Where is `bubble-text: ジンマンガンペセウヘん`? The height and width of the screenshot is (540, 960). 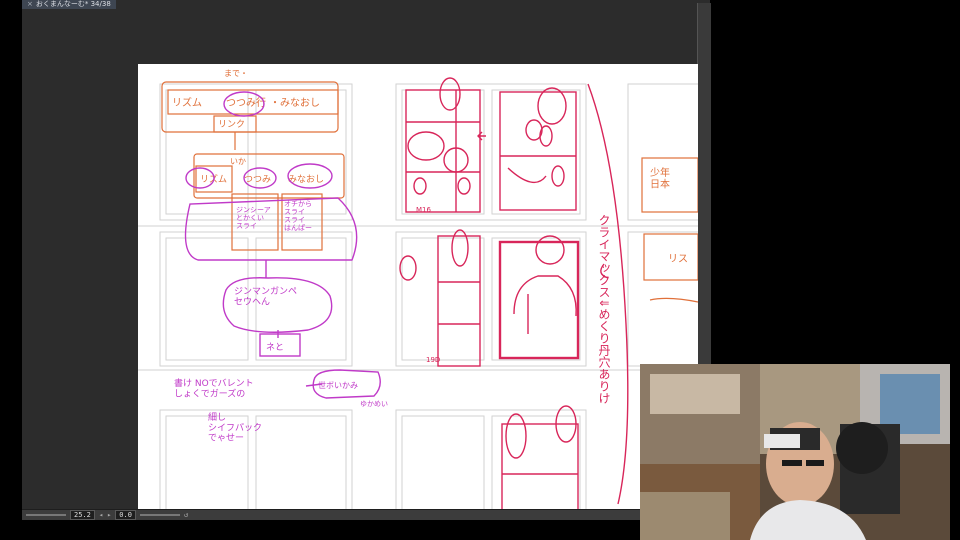 bubble-text: ジンマンガンペセウヘん is located at coordinates (265, 296).